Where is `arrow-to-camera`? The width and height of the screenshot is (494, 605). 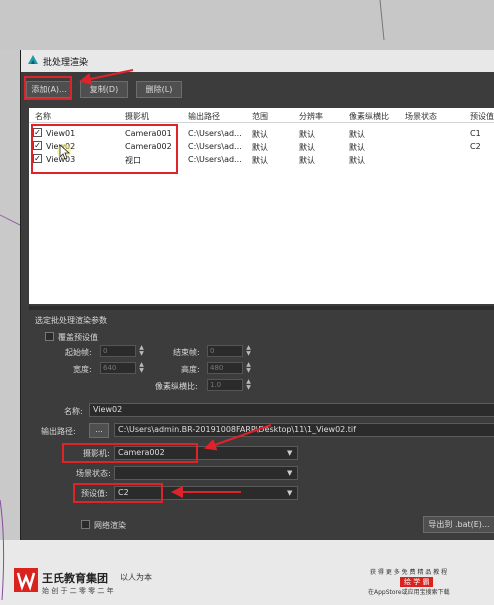
arrow-to-camera is located at coordinates (238, 437).